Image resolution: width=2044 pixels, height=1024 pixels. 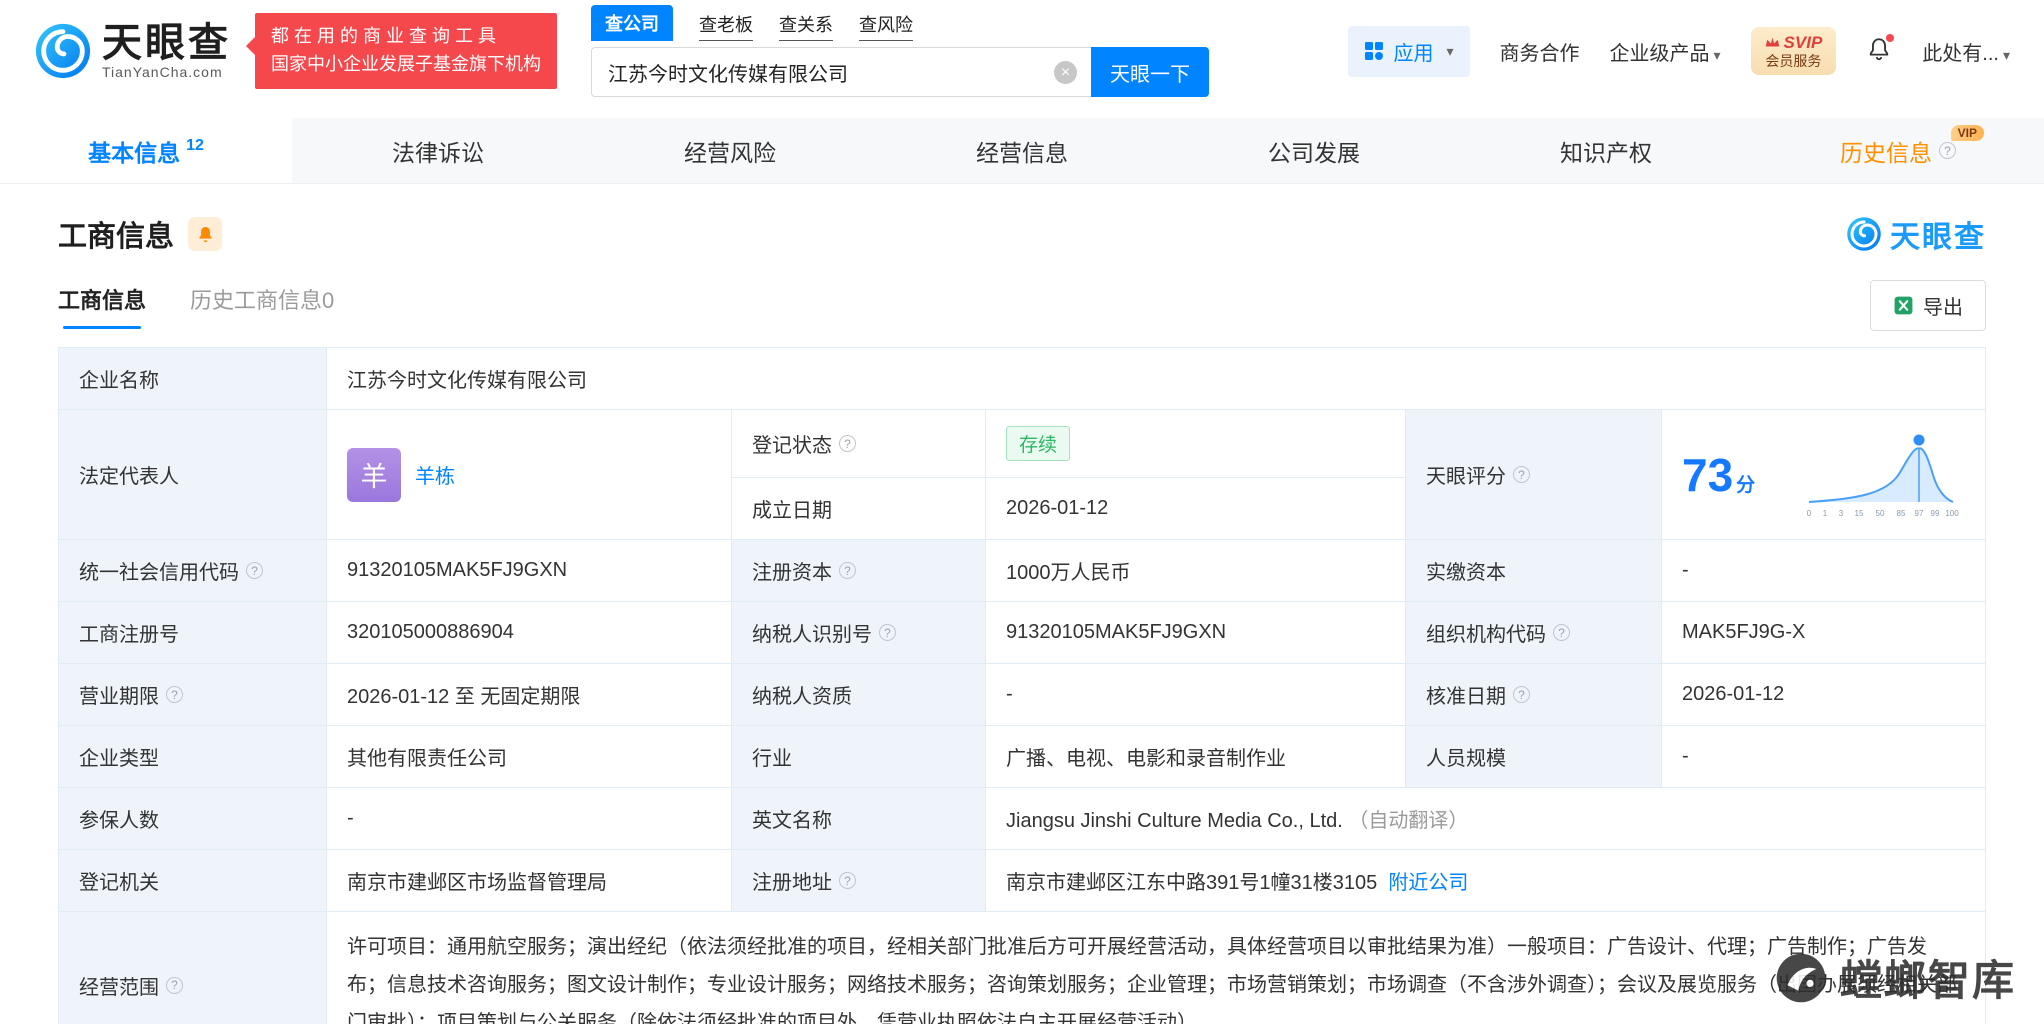 I want to click on reg-authority-label: 登记机关, so click(x=192, y=880).